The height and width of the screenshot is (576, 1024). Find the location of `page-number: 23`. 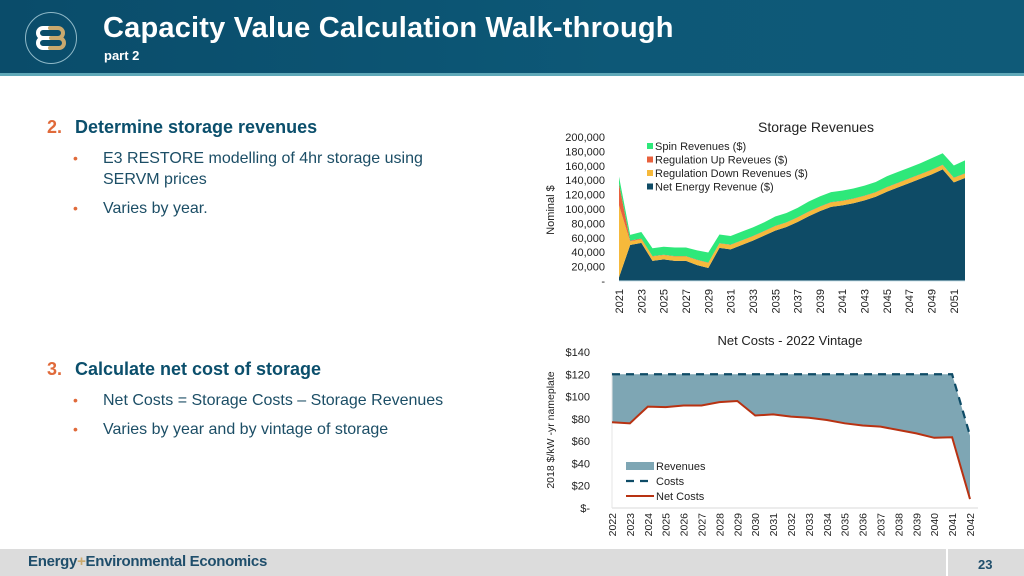

page-number: 23 is located at coordinates (985, 564).